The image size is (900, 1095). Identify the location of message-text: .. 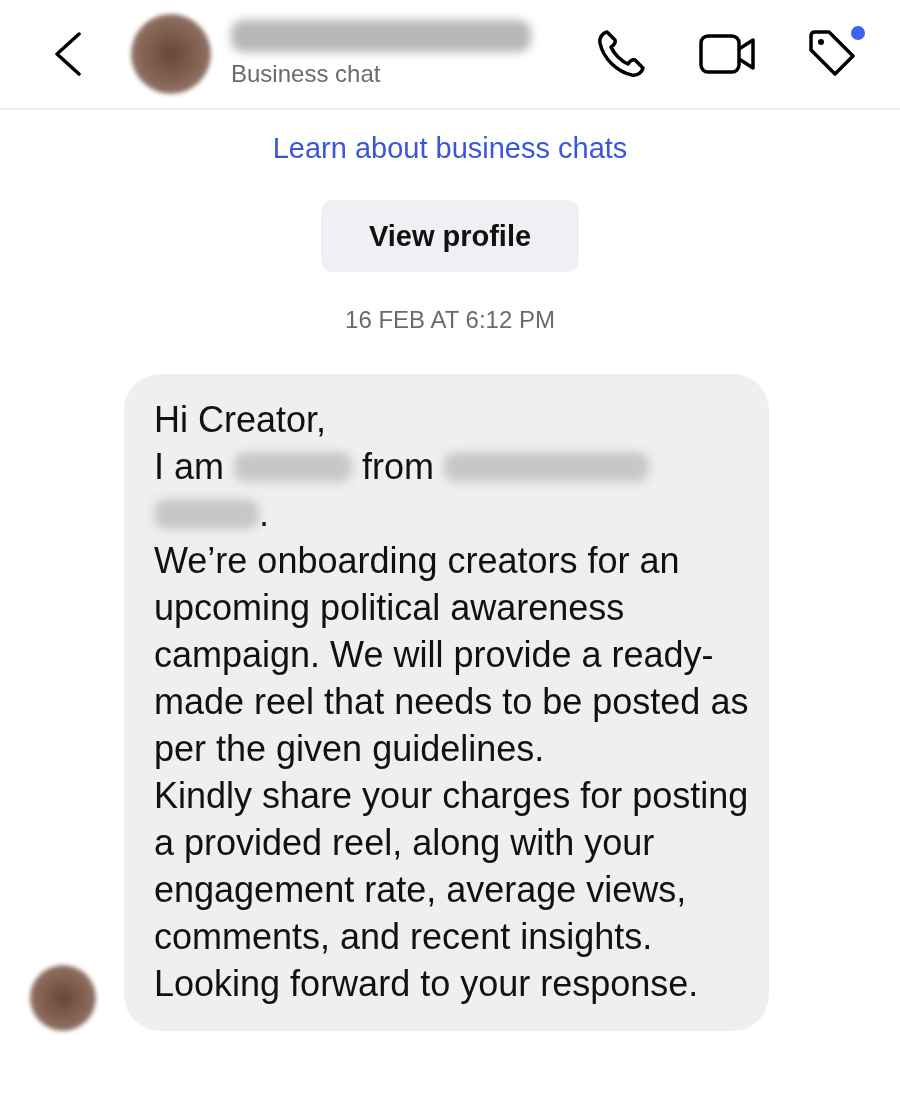
(264, 514).